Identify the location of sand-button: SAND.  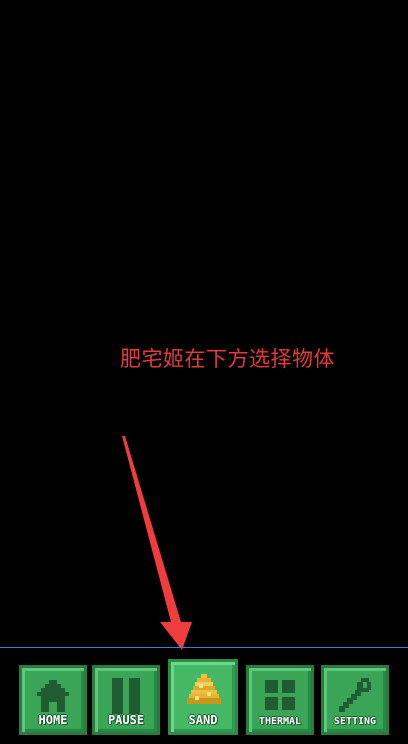
(203, 697).